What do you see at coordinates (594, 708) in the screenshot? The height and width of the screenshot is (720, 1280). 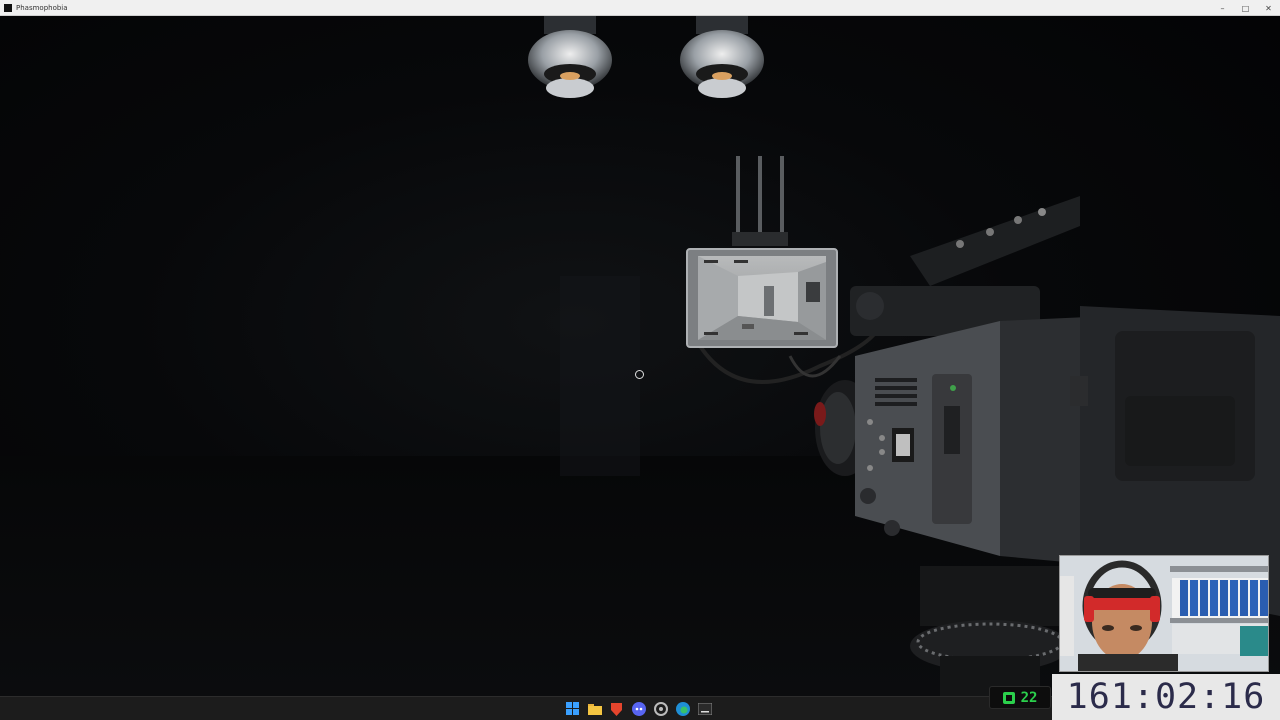 I see `file-explorer-icon` at bounding box center [594, 708].